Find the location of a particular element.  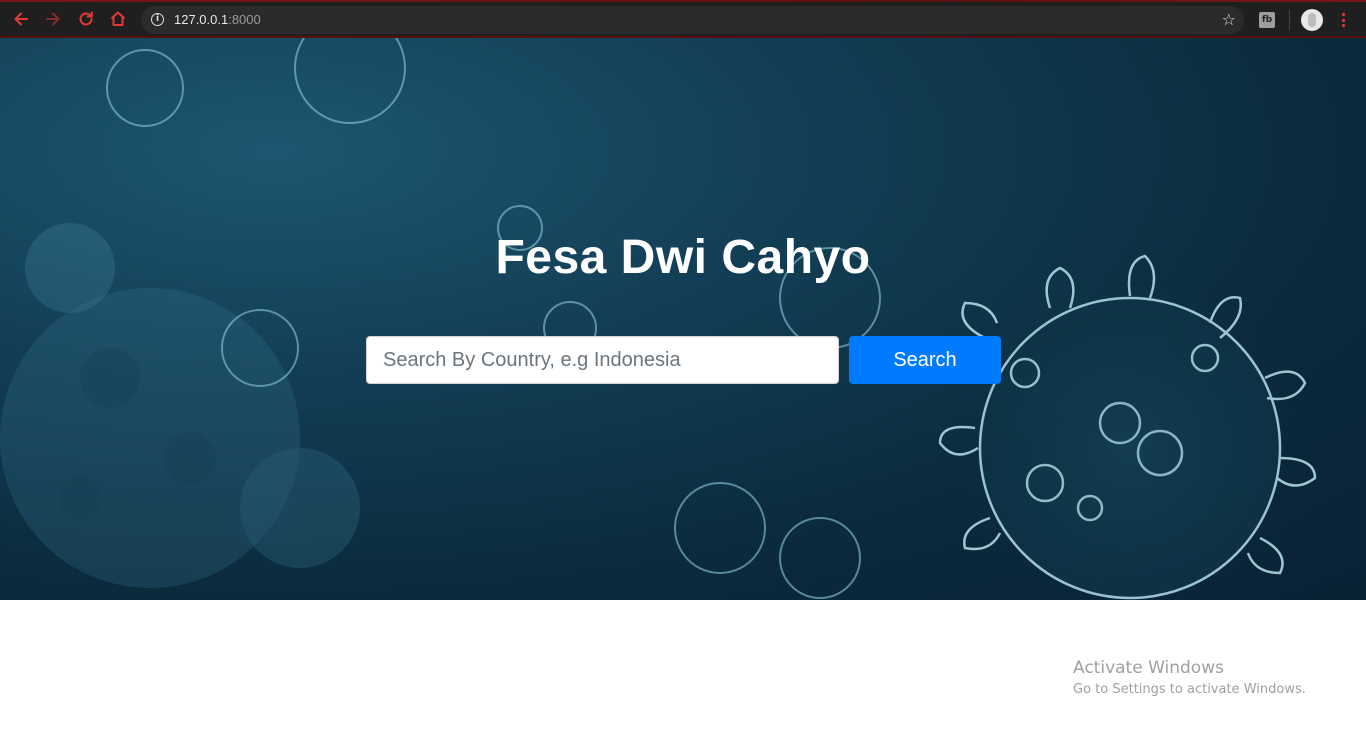

arrow-right-icon is located at coordinates (53, 19).